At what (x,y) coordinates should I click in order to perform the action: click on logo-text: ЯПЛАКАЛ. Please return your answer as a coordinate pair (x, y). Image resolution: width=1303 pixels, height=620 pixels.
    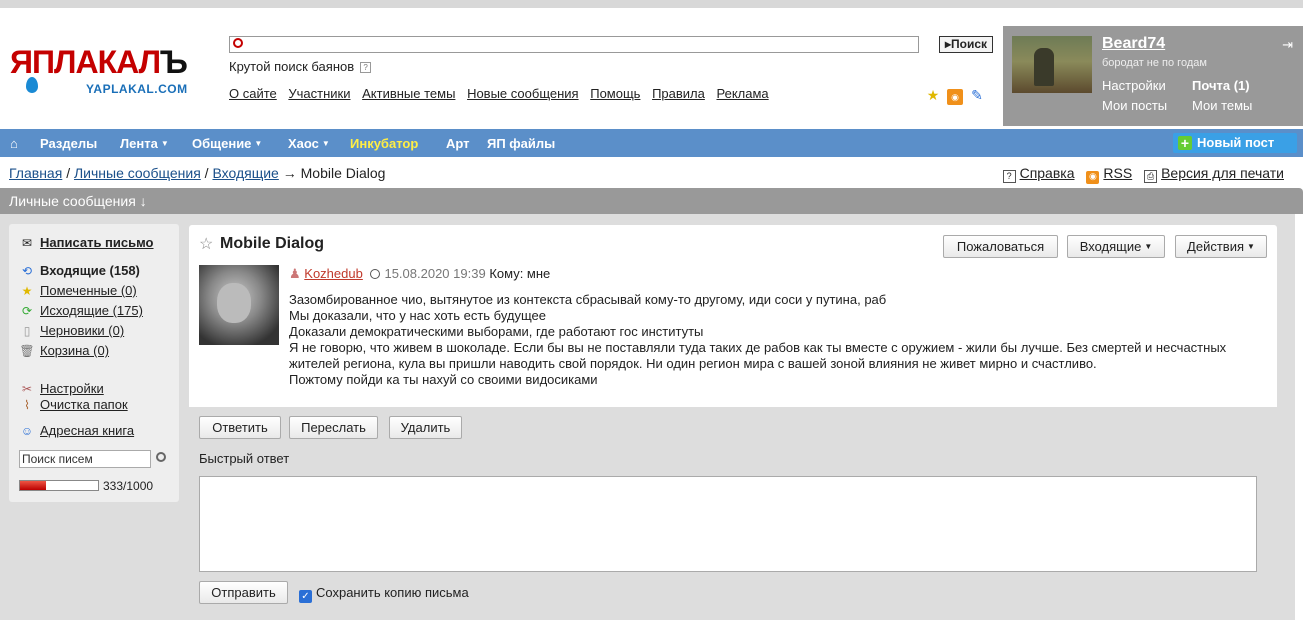
    Looking at the image, I should click on (85, 62).